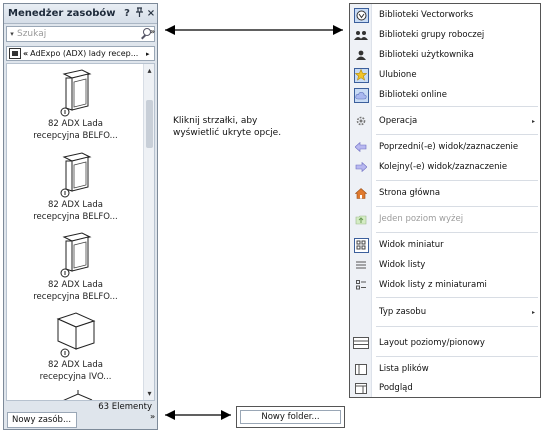 The width and height of the screenshot is (544, 438). What do you see at coordinates (361, 147) in the screenshot?
I see `arrow-left-icon` at bounding box center [361, 147].